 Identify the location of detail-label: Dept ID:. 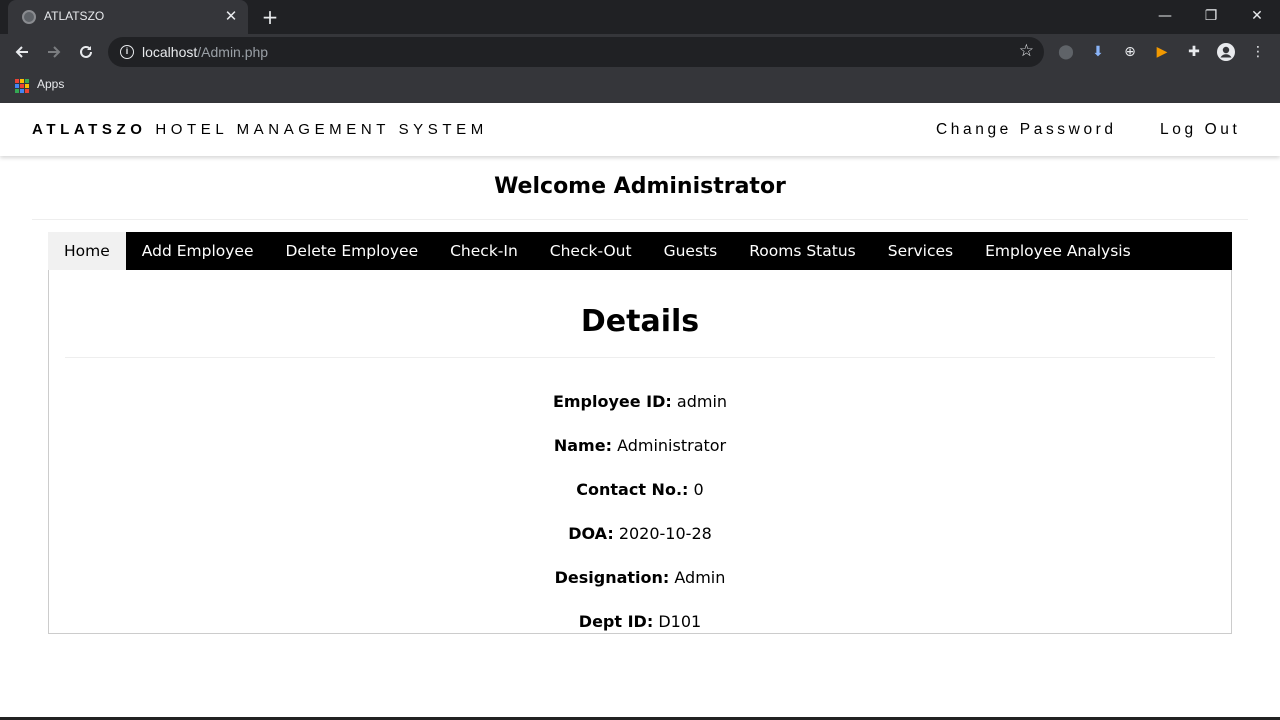
(616, 621).